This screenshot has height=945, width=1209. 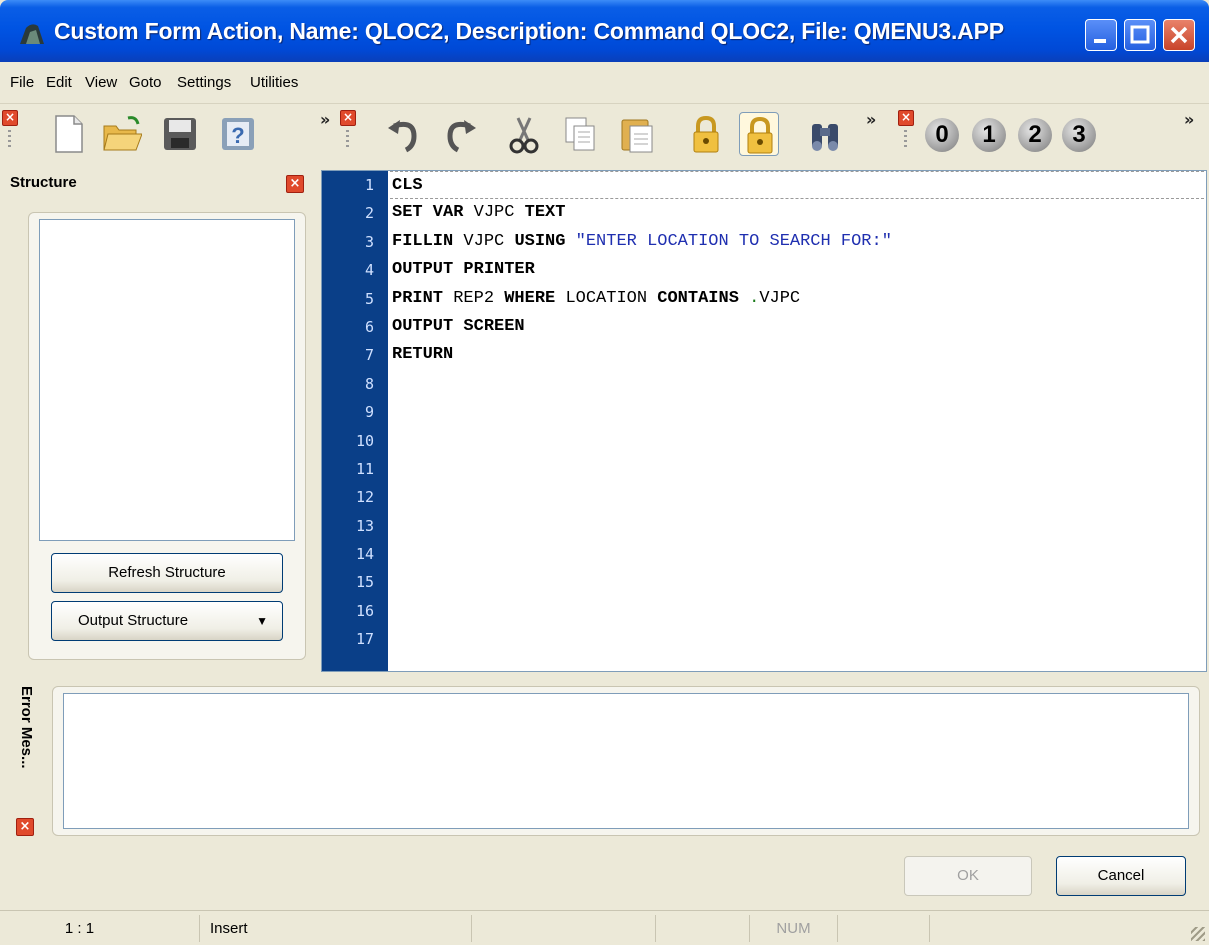 What do you see at coordinates (68, 134) in the screenshot?
I see `new-file-icon` at bounding box center [68, 134].